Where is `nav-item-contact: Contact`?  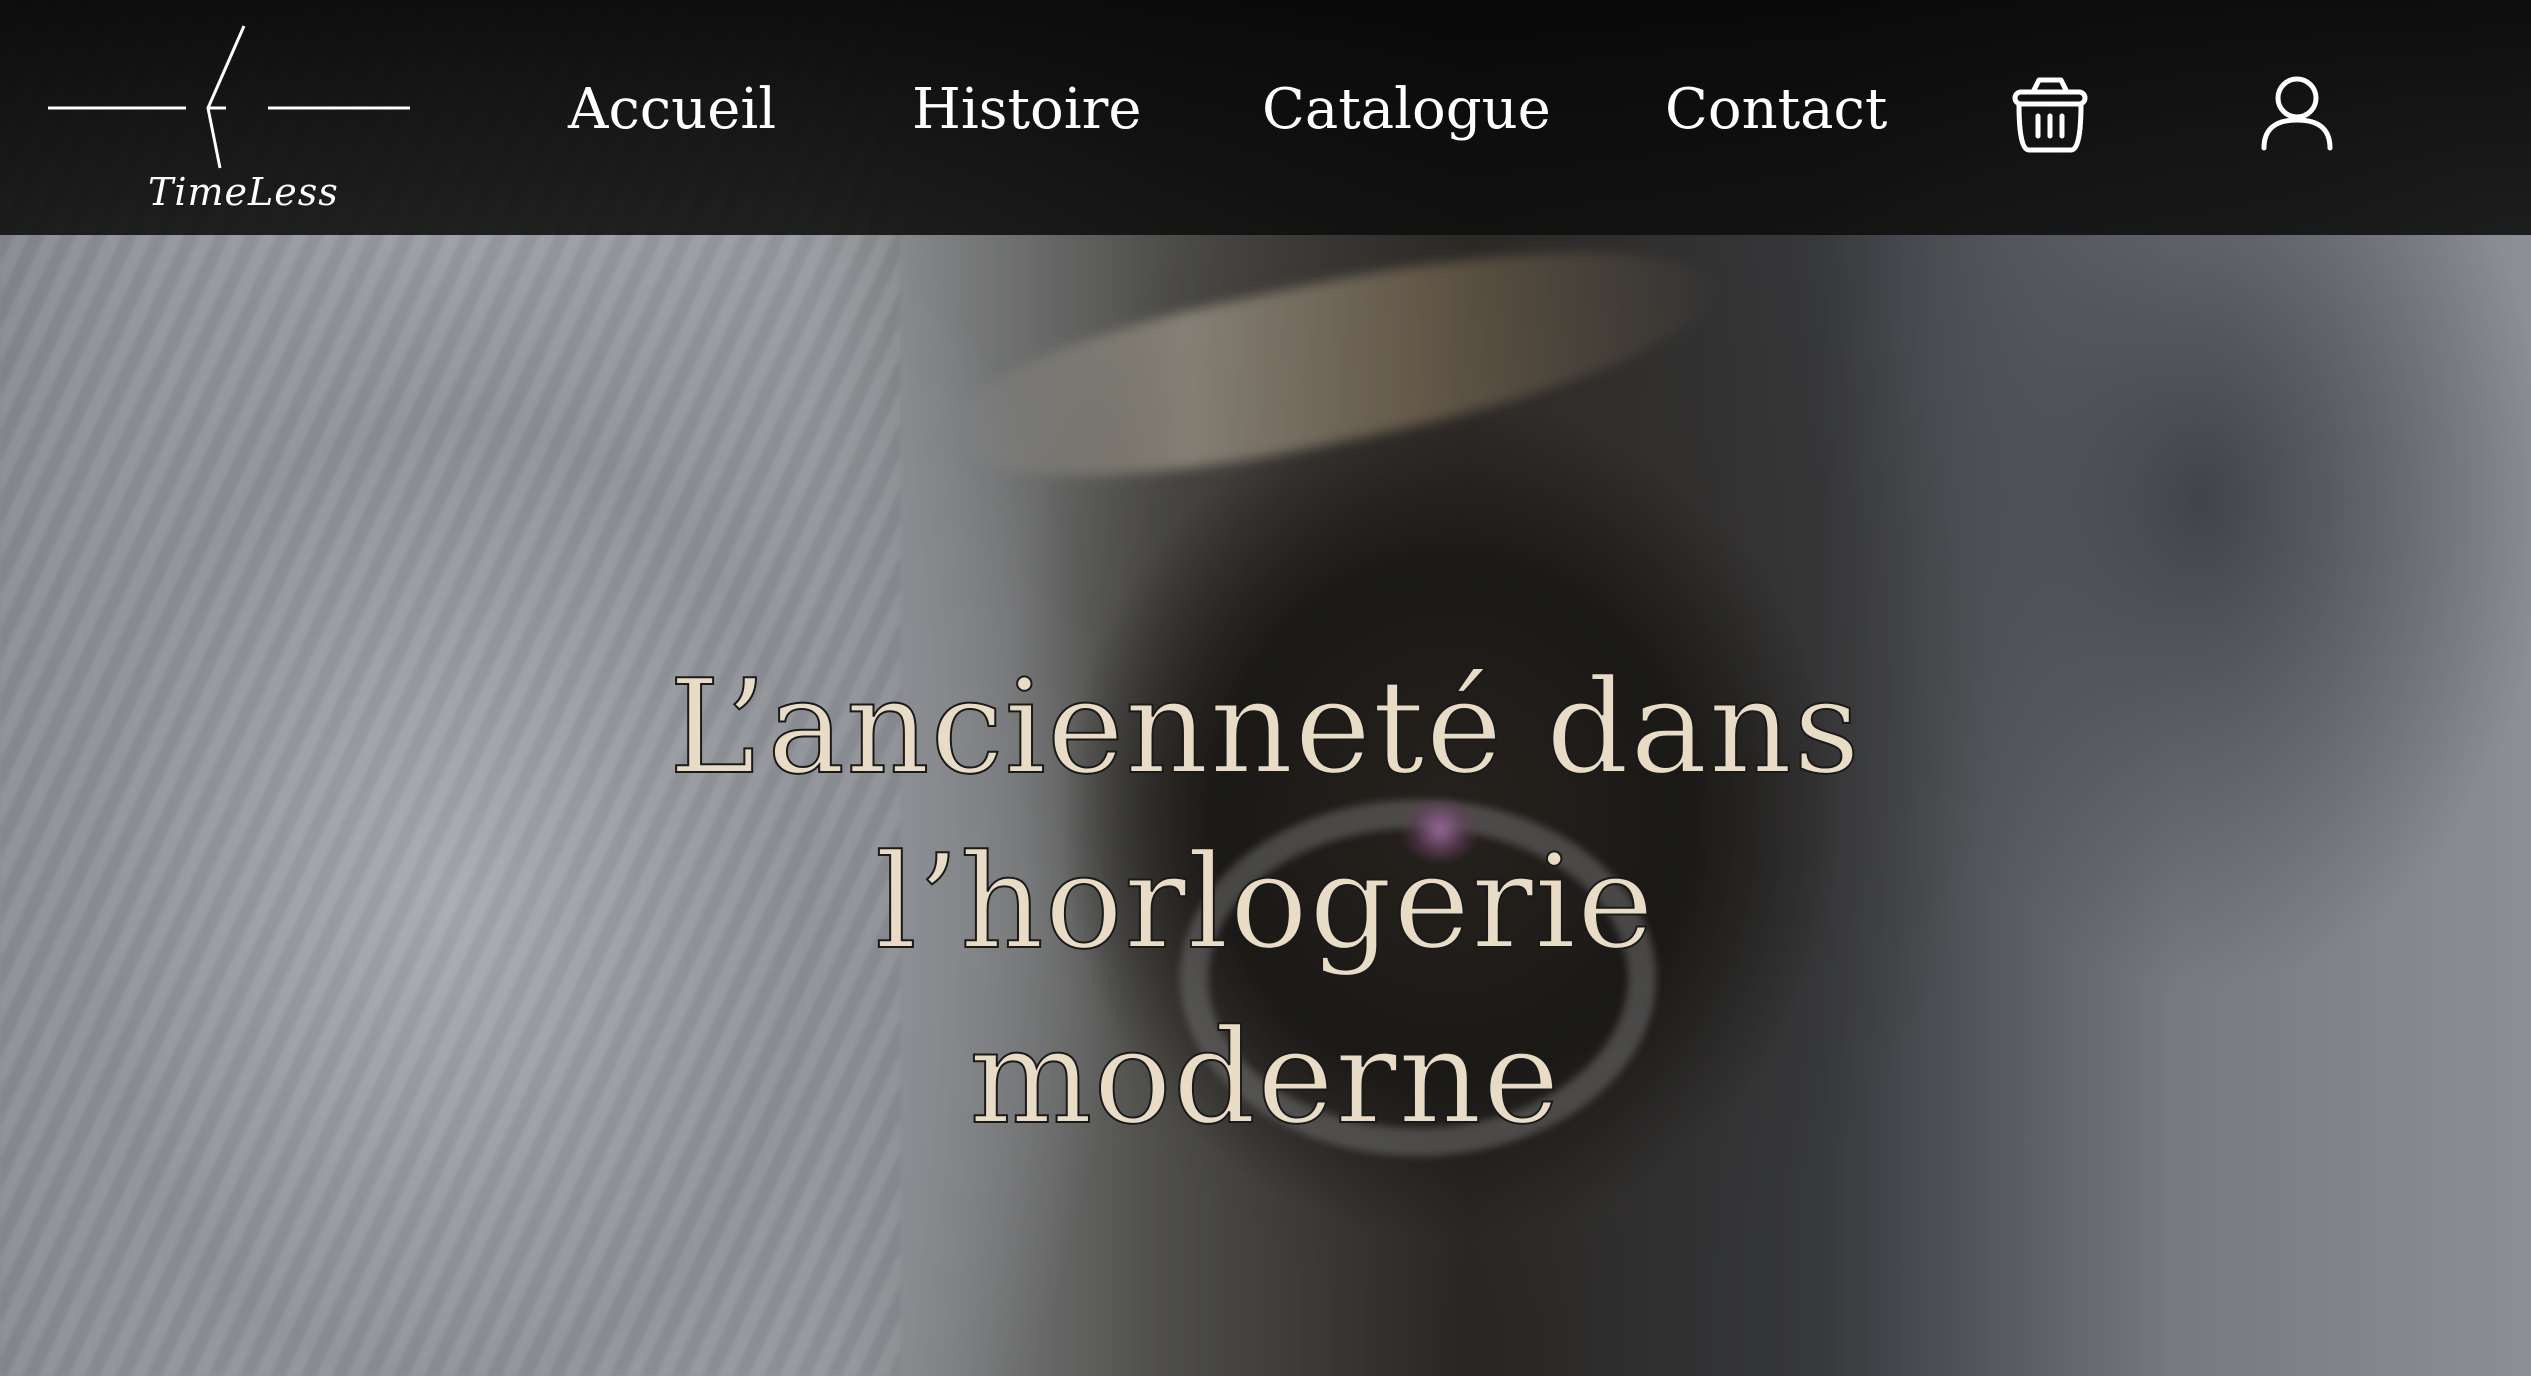
nav-item-contact: Contact is located at coordinates (1776, 110).